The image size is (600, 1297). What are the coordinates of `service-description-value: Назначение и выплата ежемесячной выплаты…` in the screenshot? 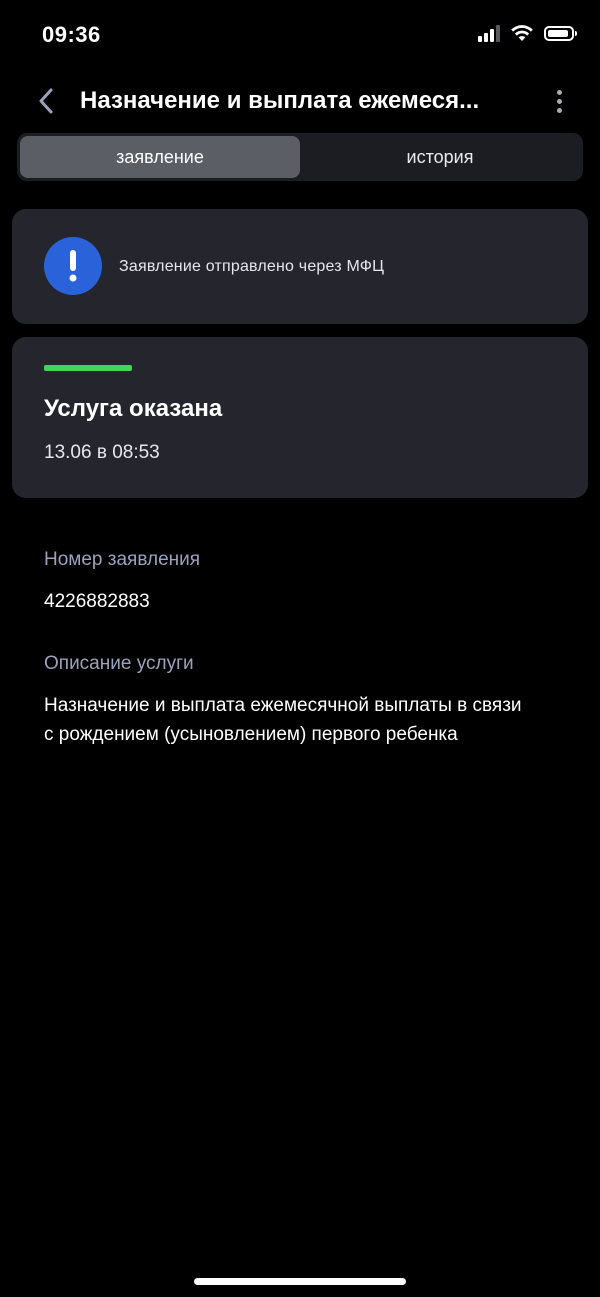 It's located at (283, 720).